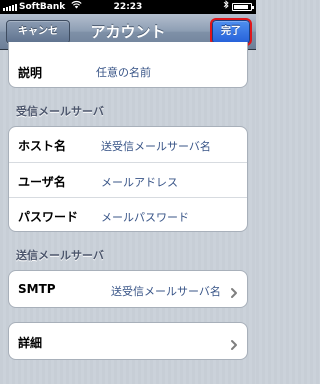  What do you see at coordinates (48, 217) in the screenshot?
I see `password-label: パスワード` at bounding box center [48, 217].